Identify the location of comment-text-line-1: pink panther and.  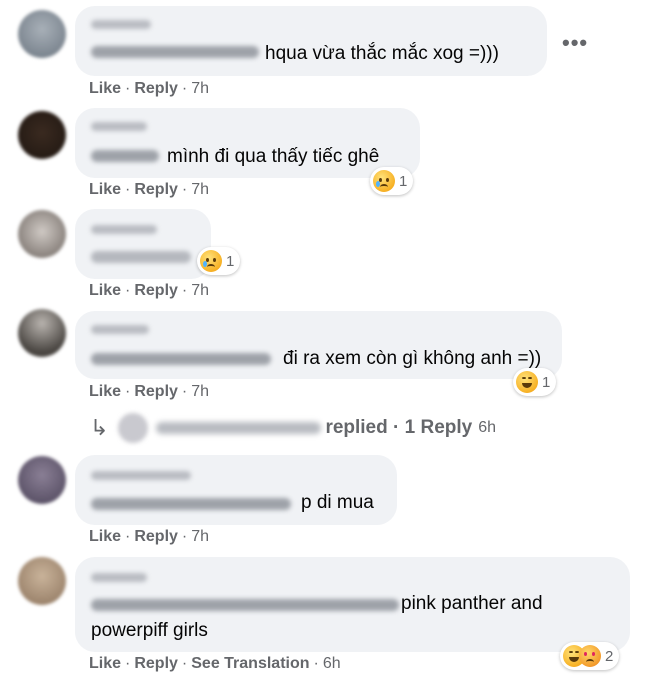
(472, 603).